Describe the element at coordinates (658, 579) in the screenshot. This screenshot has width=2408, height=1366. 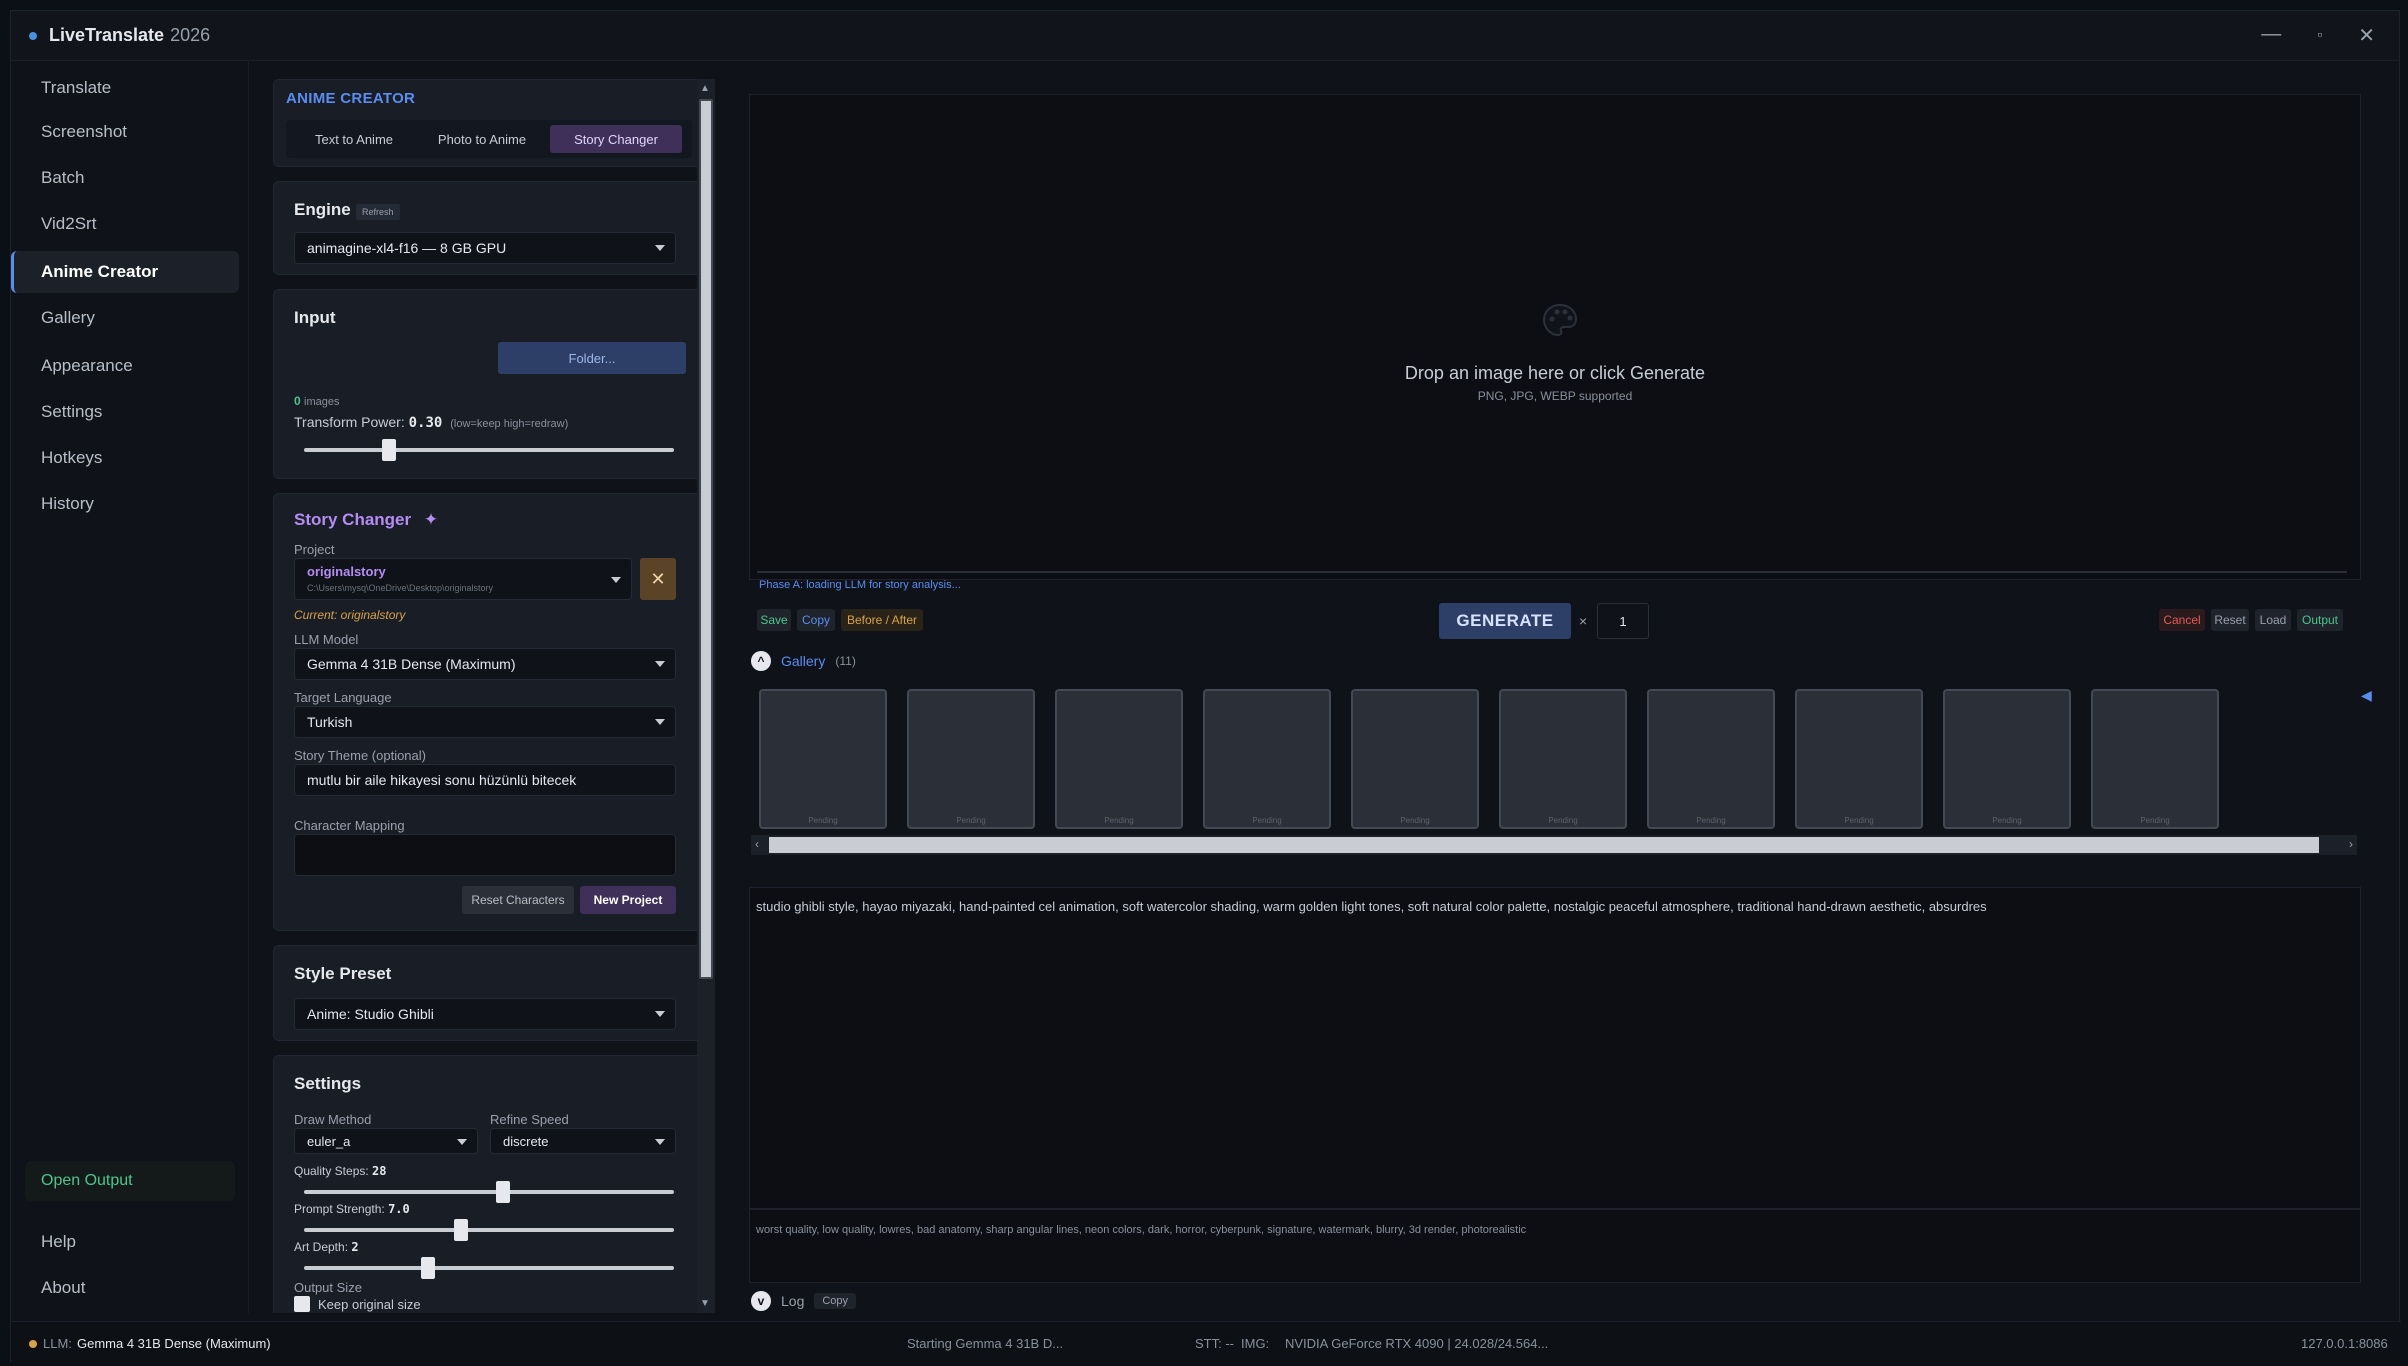
I see `delete-project-button: ✕` at that location.